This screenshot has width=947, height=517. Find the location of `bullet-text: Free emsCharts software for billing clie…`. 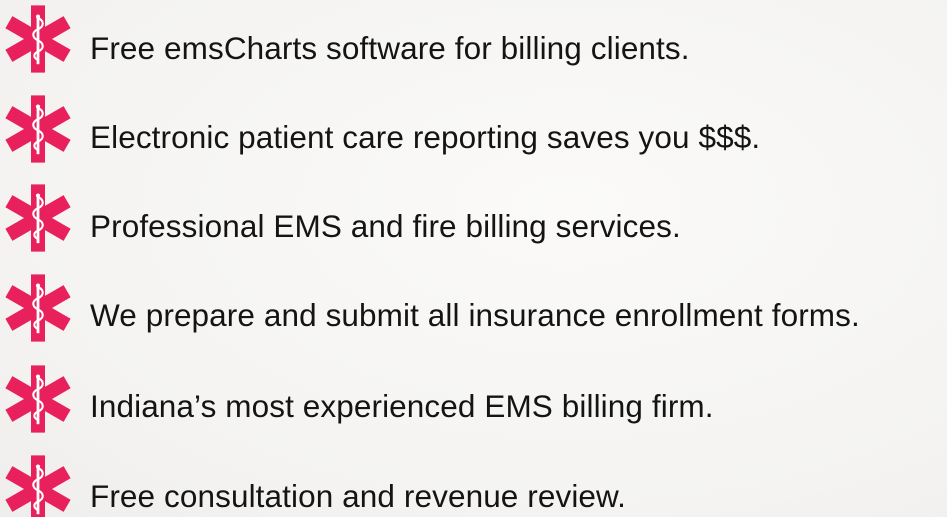

bullet-text: Free emsCharts software for billing clie… is located at coordinates (390, 48).